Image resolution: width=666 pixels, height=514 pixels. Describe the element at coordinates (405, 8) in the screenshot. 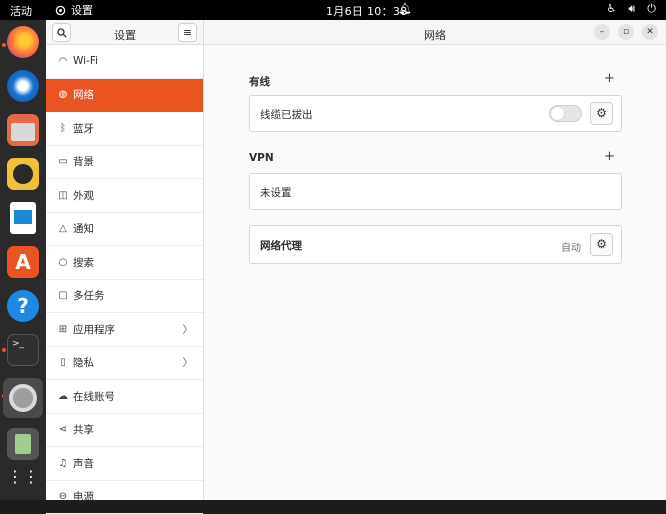

I see `bell-icon: 🔔︎` at that location.